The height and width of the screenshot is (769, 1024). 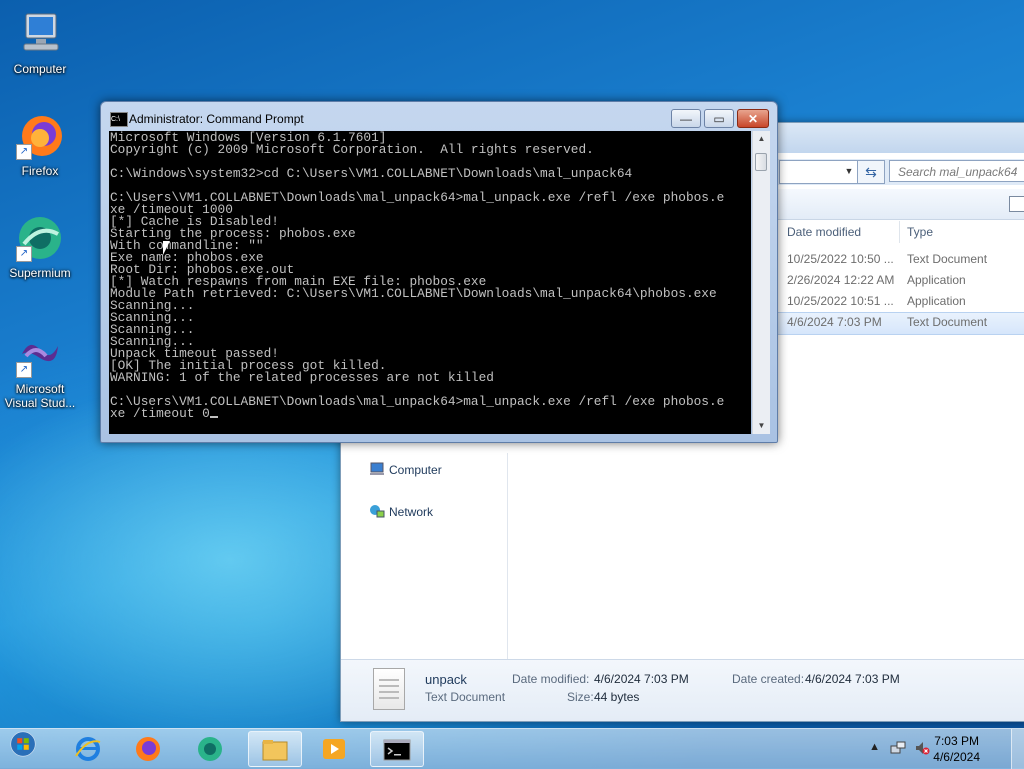 What do you see at coordinates (686, 118) in the screenshot?
I see `minimize-button: —` at bounding box center [686, 118].